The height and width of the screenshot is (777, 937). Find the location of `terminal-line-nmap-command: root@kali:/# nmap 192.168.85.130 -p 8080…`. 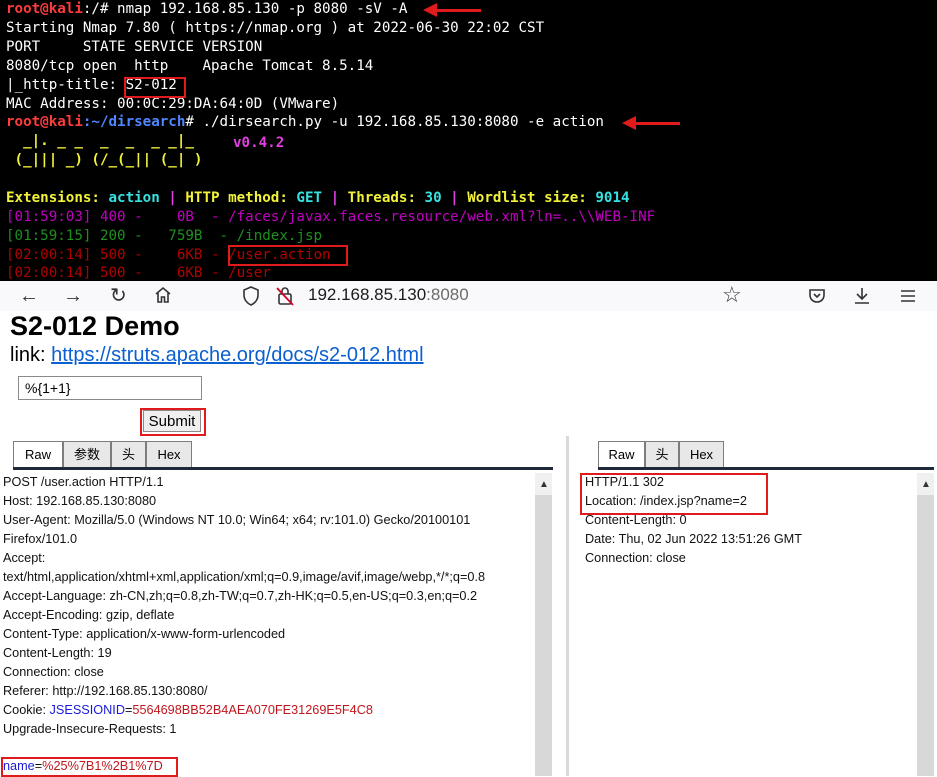

terminal-line-nmap-command: root@kali:/# nmap 192.168.85.130 -p 8080… is located at coordinates (206, 9).